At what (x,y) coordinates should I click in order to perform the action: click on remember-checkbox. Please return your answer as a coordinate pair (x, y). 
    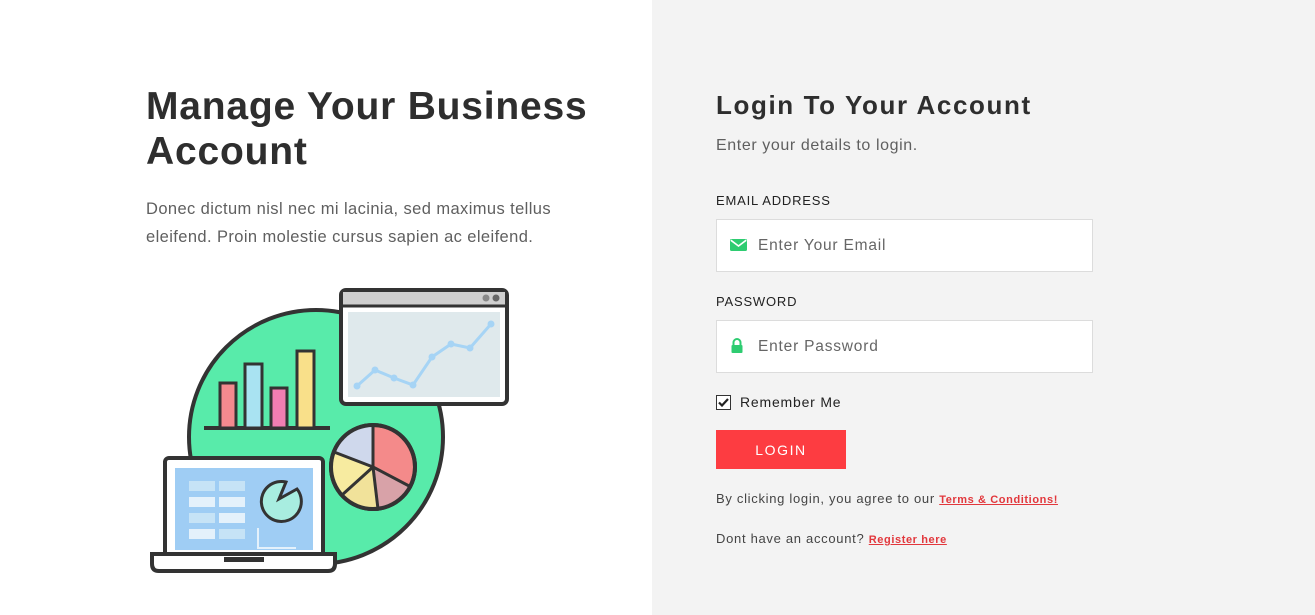
    Looking at the image, I should click on (723, 402).